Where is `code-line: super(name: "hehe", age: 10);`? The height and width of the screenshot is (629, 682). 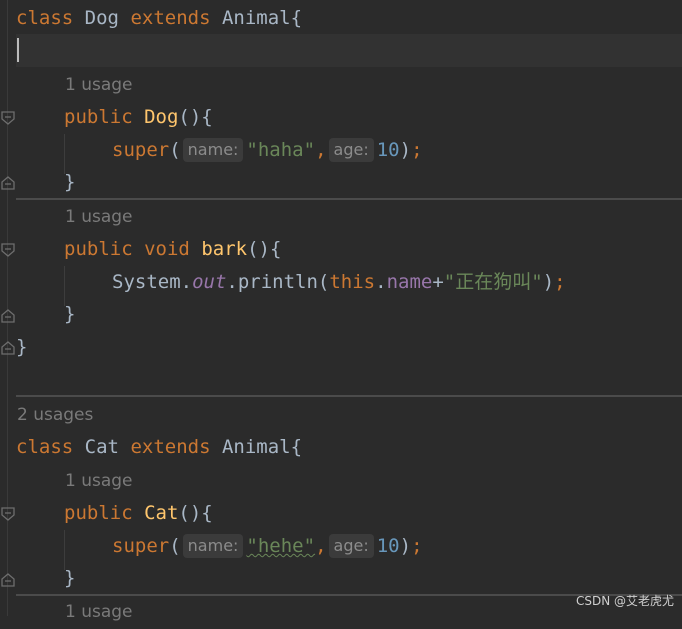 code-line: super(name: "hehe", age: 10); is located at coordinates (267, 546).